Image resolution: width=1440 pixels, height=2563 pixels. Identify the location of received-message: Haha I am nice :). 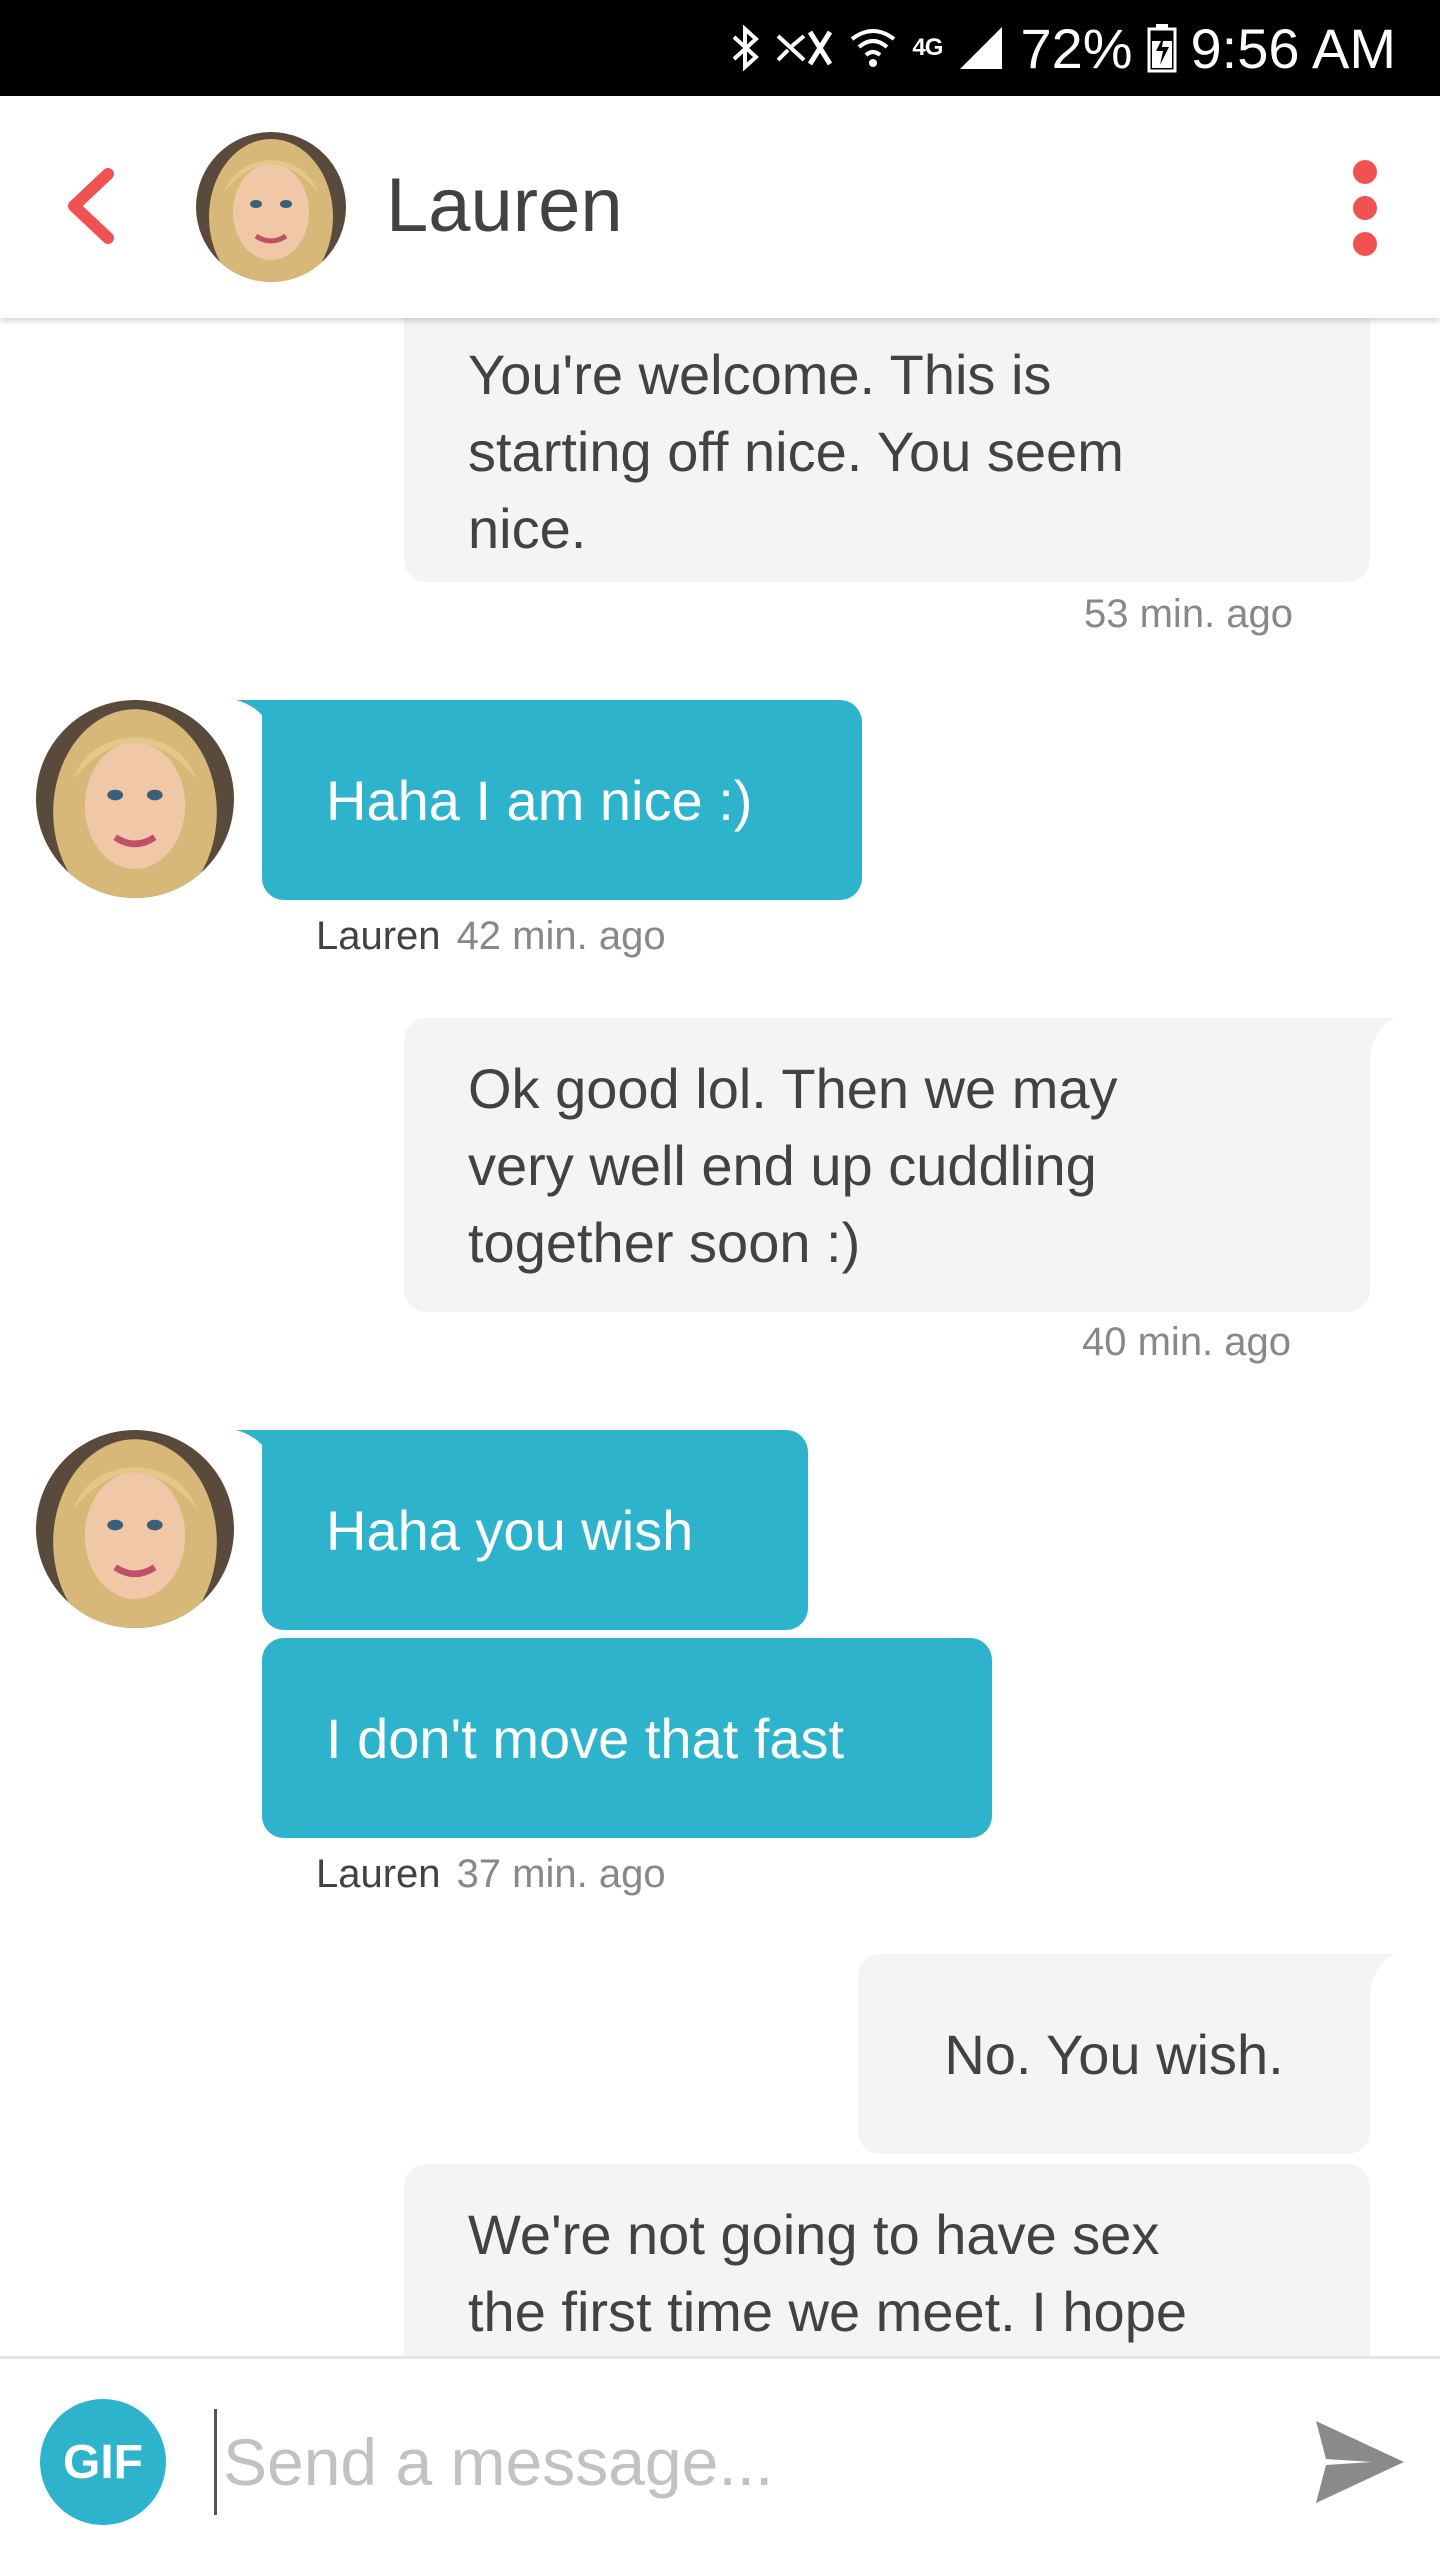
(562, 800).